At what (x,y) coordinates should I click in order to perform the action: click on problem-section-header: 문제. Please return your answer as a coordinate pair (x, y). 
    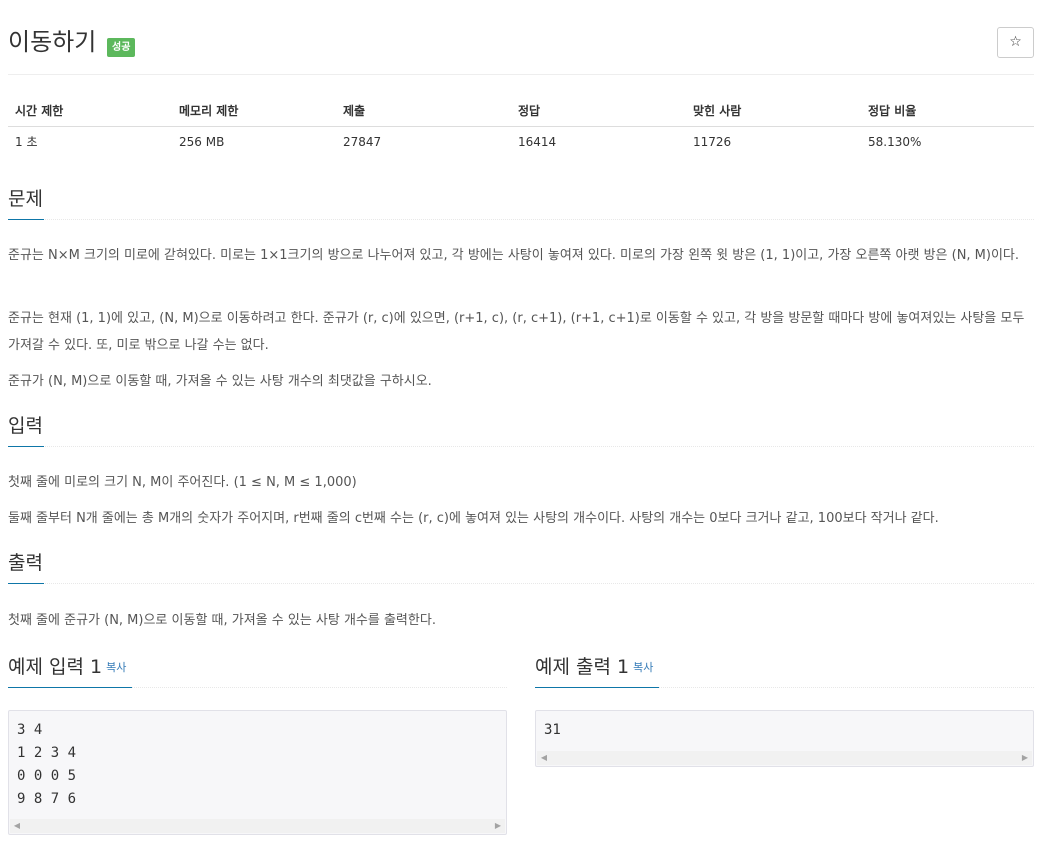
    Looking at the image, I should click on (521, 204).